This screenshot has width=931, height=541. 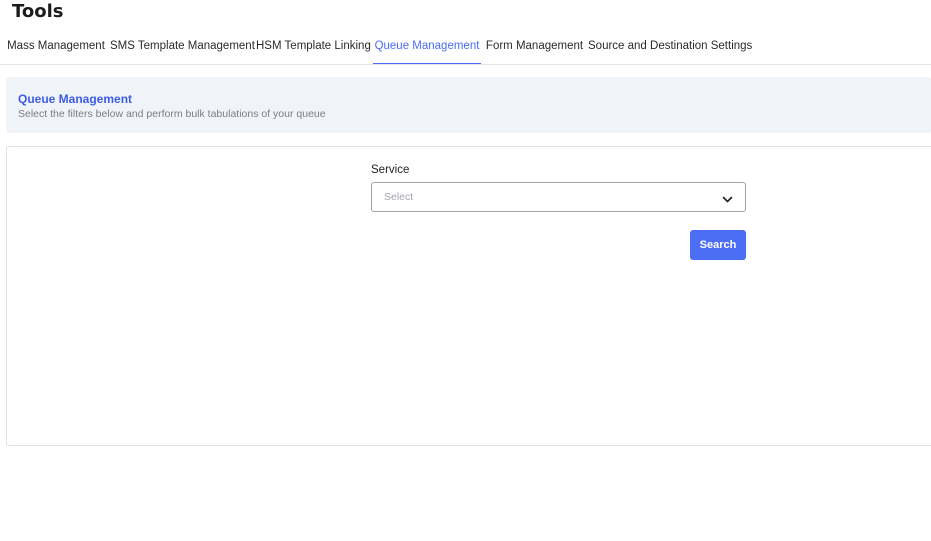 What do you see at coordinates (38, 11) in the screenshot?
I see `page-title: Tools` at bounding box center [38, 11].